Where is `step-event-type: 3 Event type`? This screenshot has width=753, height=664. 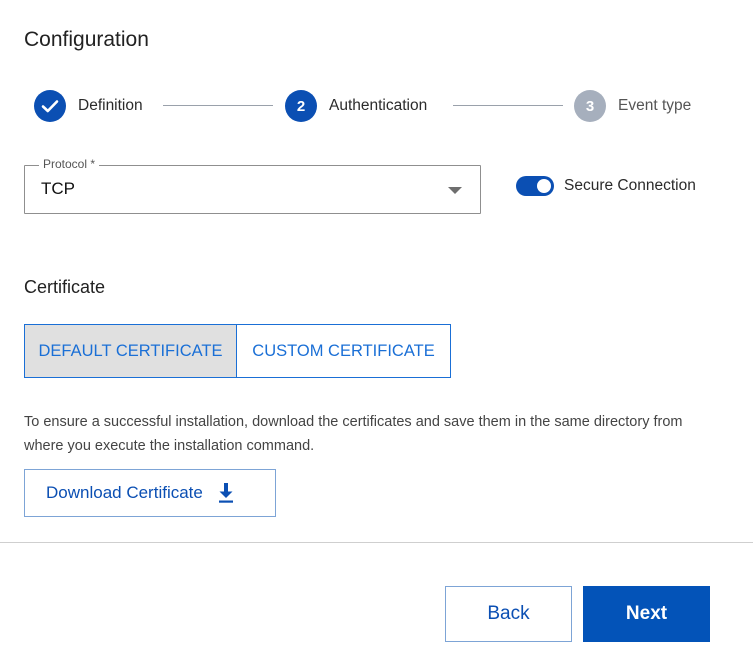 step-event-type: 3 Event type is located at coordinates (632, 106).